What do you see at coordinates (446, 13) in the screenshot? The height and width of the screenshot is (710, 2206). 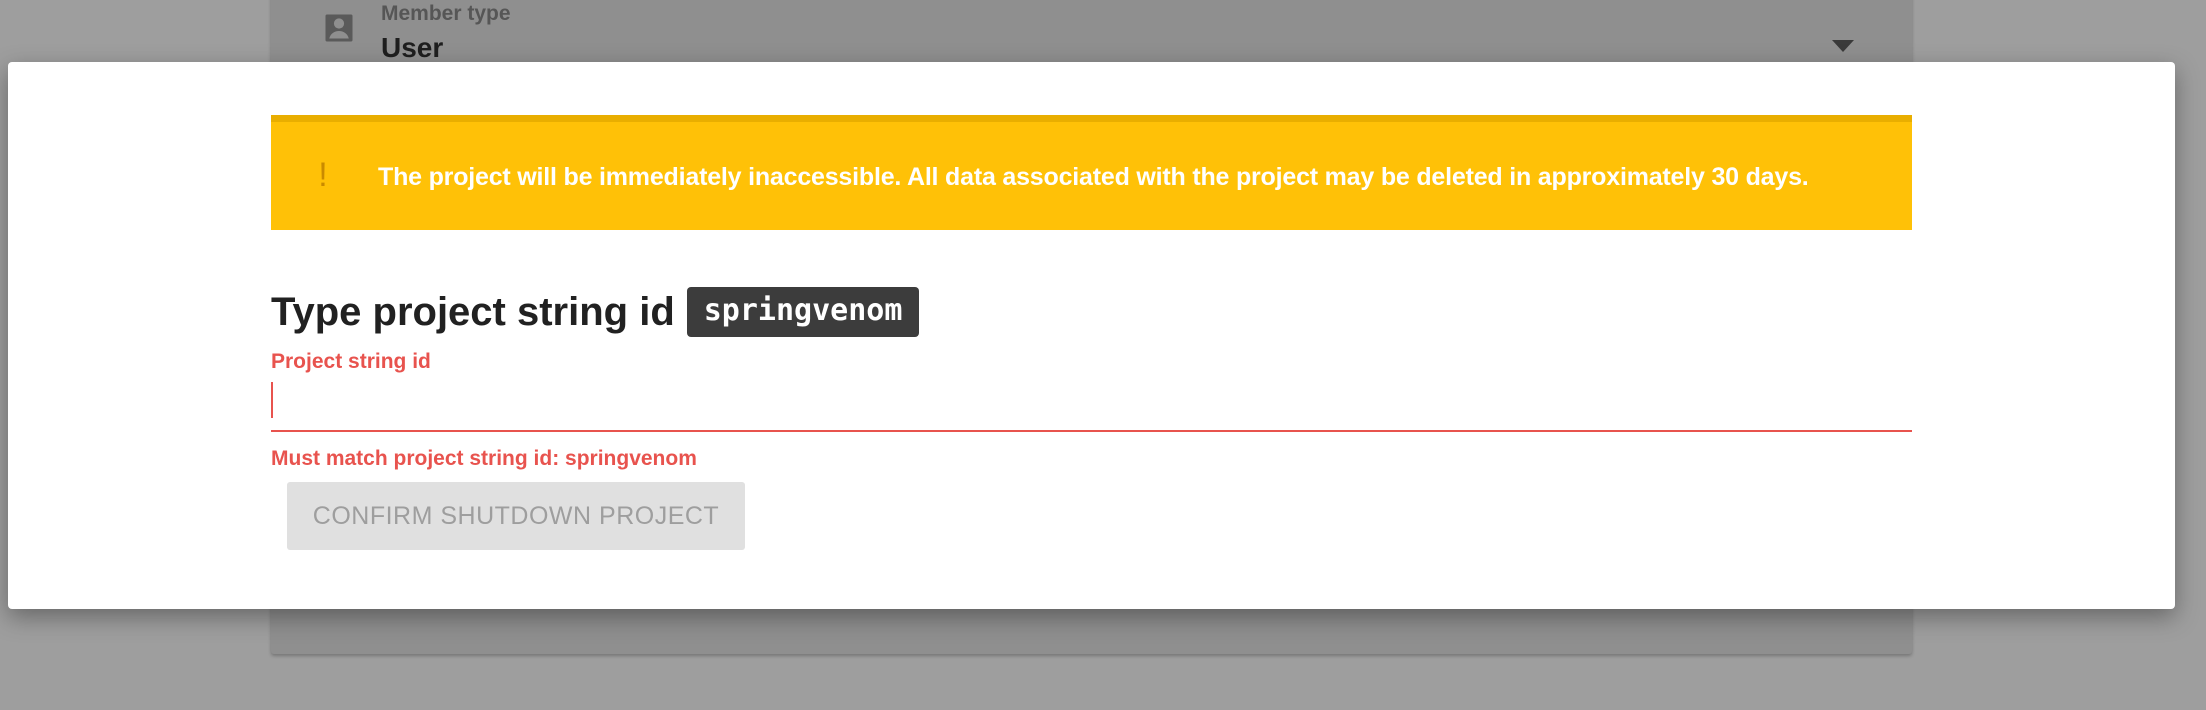 I see `member-type-label: Member type` at bounding box center [446, 13].